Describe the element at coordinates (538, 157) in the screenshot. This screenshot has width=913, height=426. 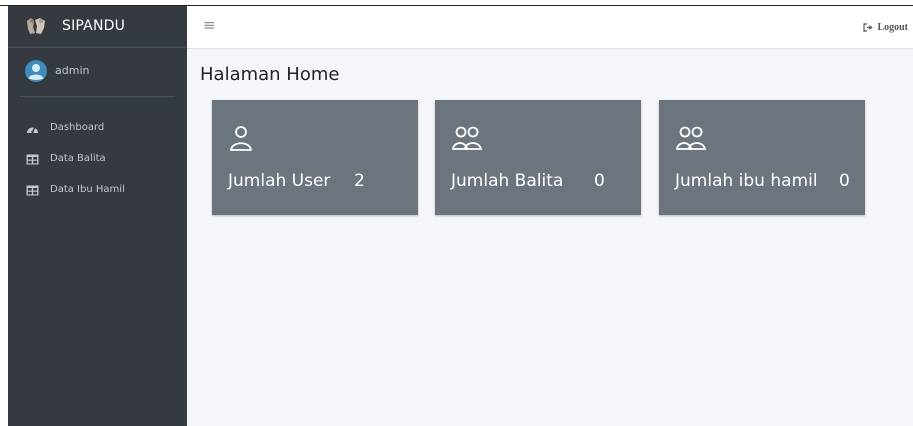
I see `stat-card-balita: Jumlah Balita 0` at that location.